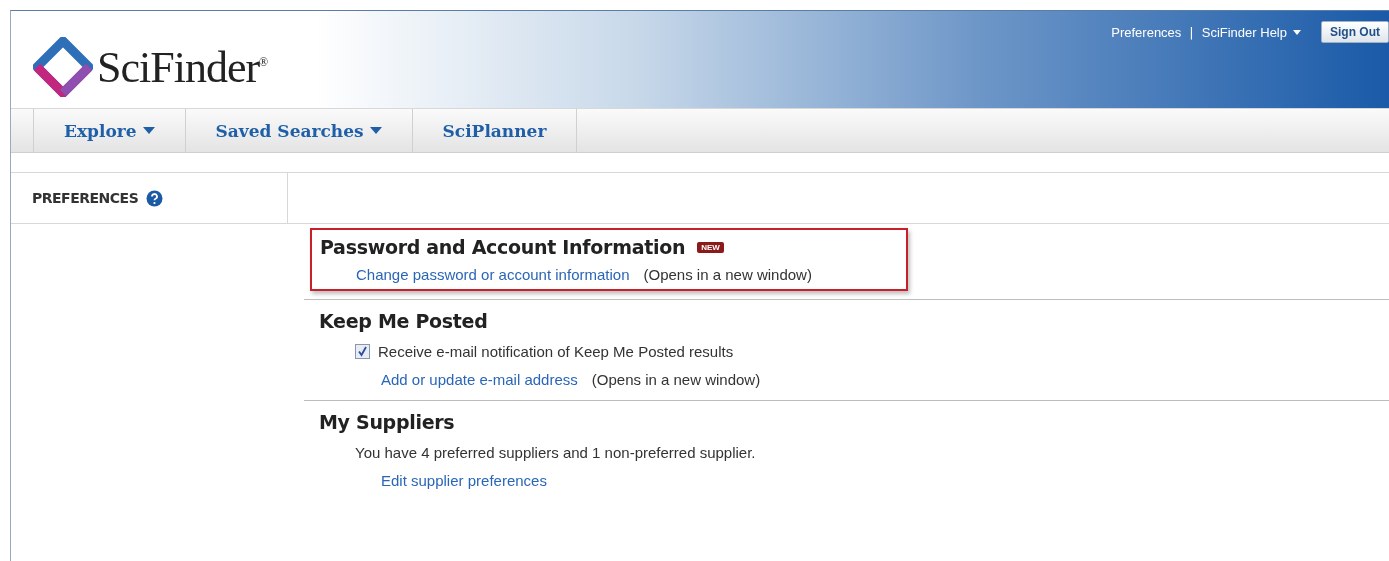  I want to click on nav-tab: Saved Searches, so click(299, 130).